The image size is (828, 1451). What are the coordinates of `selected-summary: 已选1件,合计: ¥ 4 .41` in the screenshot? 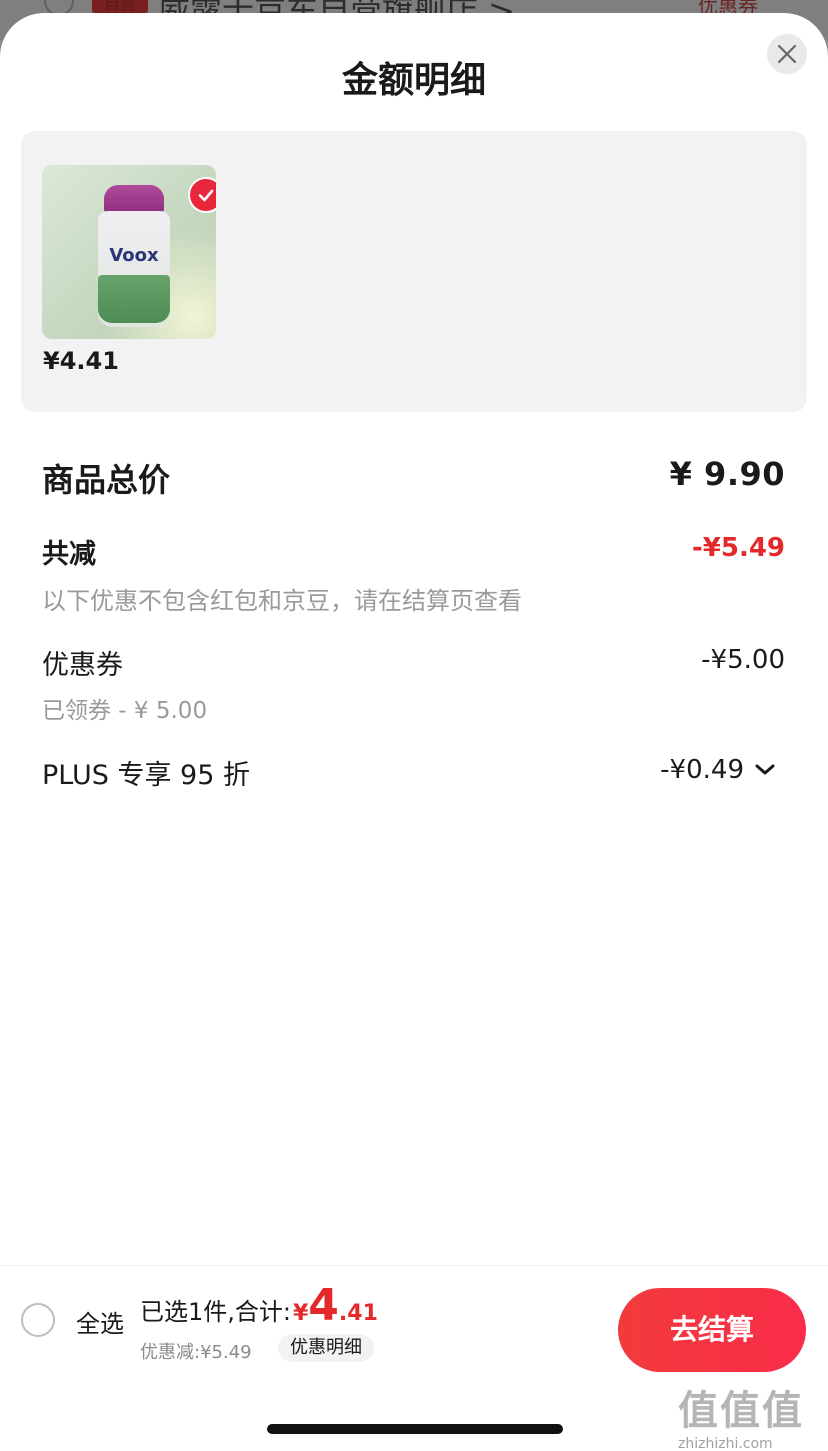 It's located at (259, 1306).